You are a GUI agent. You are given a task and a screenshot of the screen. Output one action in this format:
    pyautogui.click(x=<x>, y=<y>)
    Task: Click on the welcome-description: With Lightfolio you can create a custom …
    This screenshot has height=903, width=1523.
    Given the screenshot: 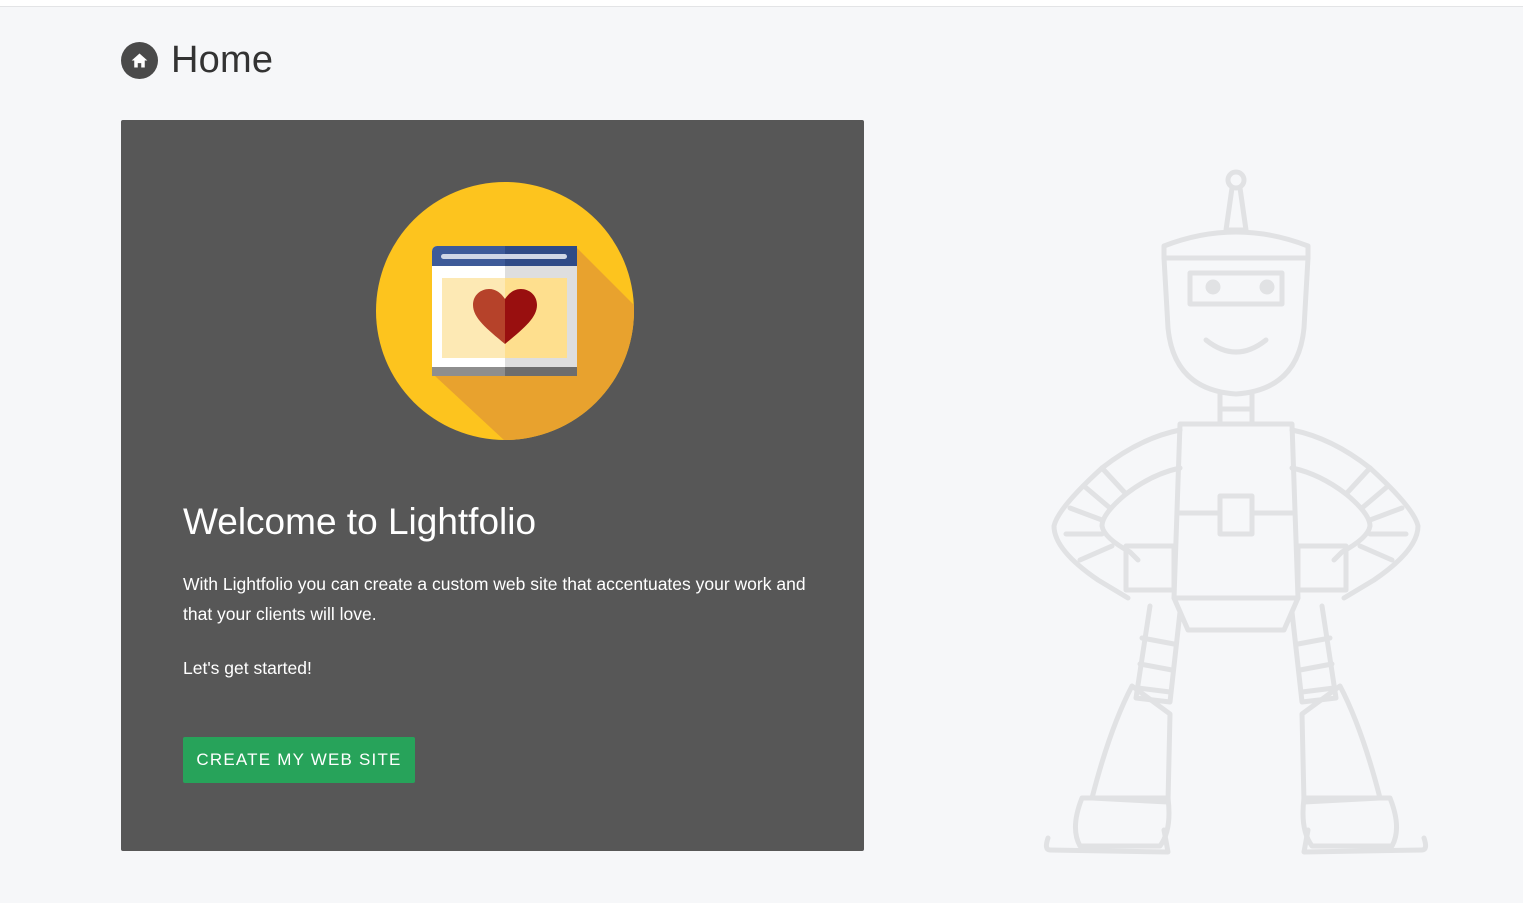 What is the action you would take?
    pyautogui.click(x=494, y=599)
    